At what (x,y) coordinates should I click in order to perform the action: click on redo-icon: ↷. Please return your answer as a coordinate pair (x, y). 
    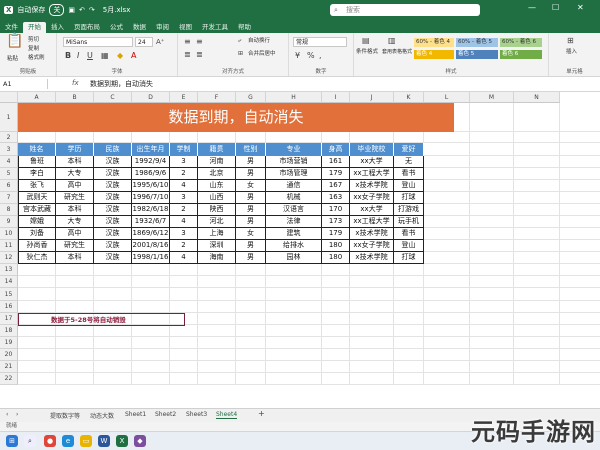
    Looking at the image, I should click on (92, 10).